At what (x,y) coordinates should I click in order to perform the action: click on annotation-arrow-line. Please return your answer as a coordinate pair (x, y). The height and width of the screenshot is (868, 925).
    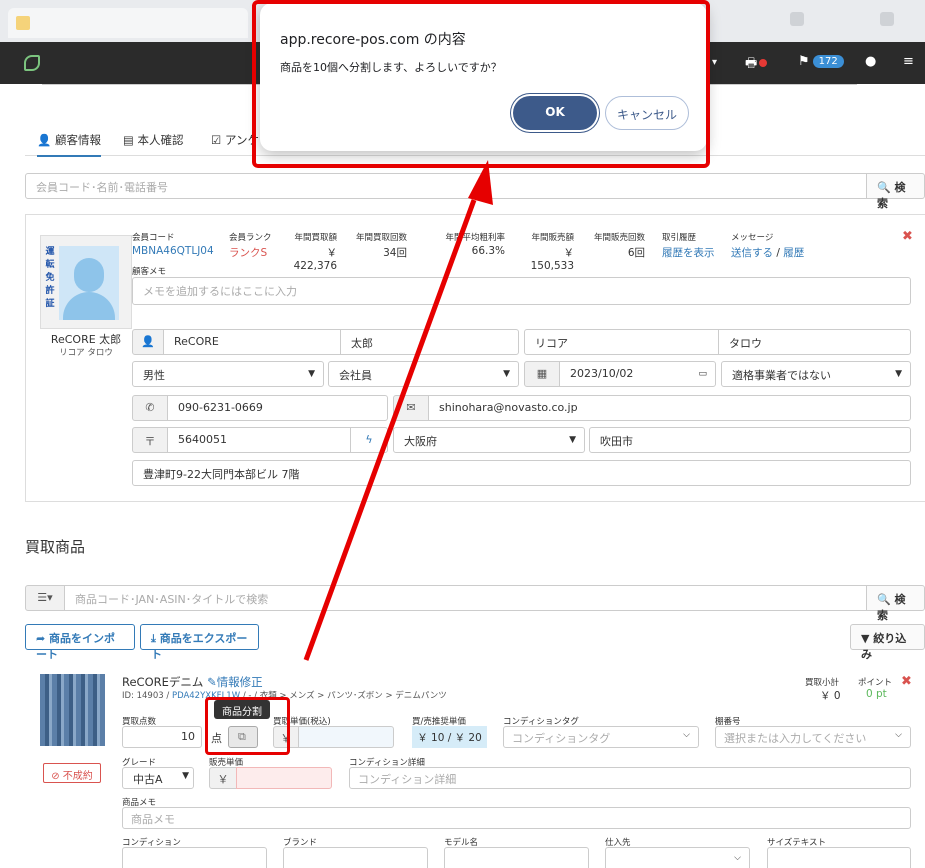
    Looking at the image, I should click on (390, 430).